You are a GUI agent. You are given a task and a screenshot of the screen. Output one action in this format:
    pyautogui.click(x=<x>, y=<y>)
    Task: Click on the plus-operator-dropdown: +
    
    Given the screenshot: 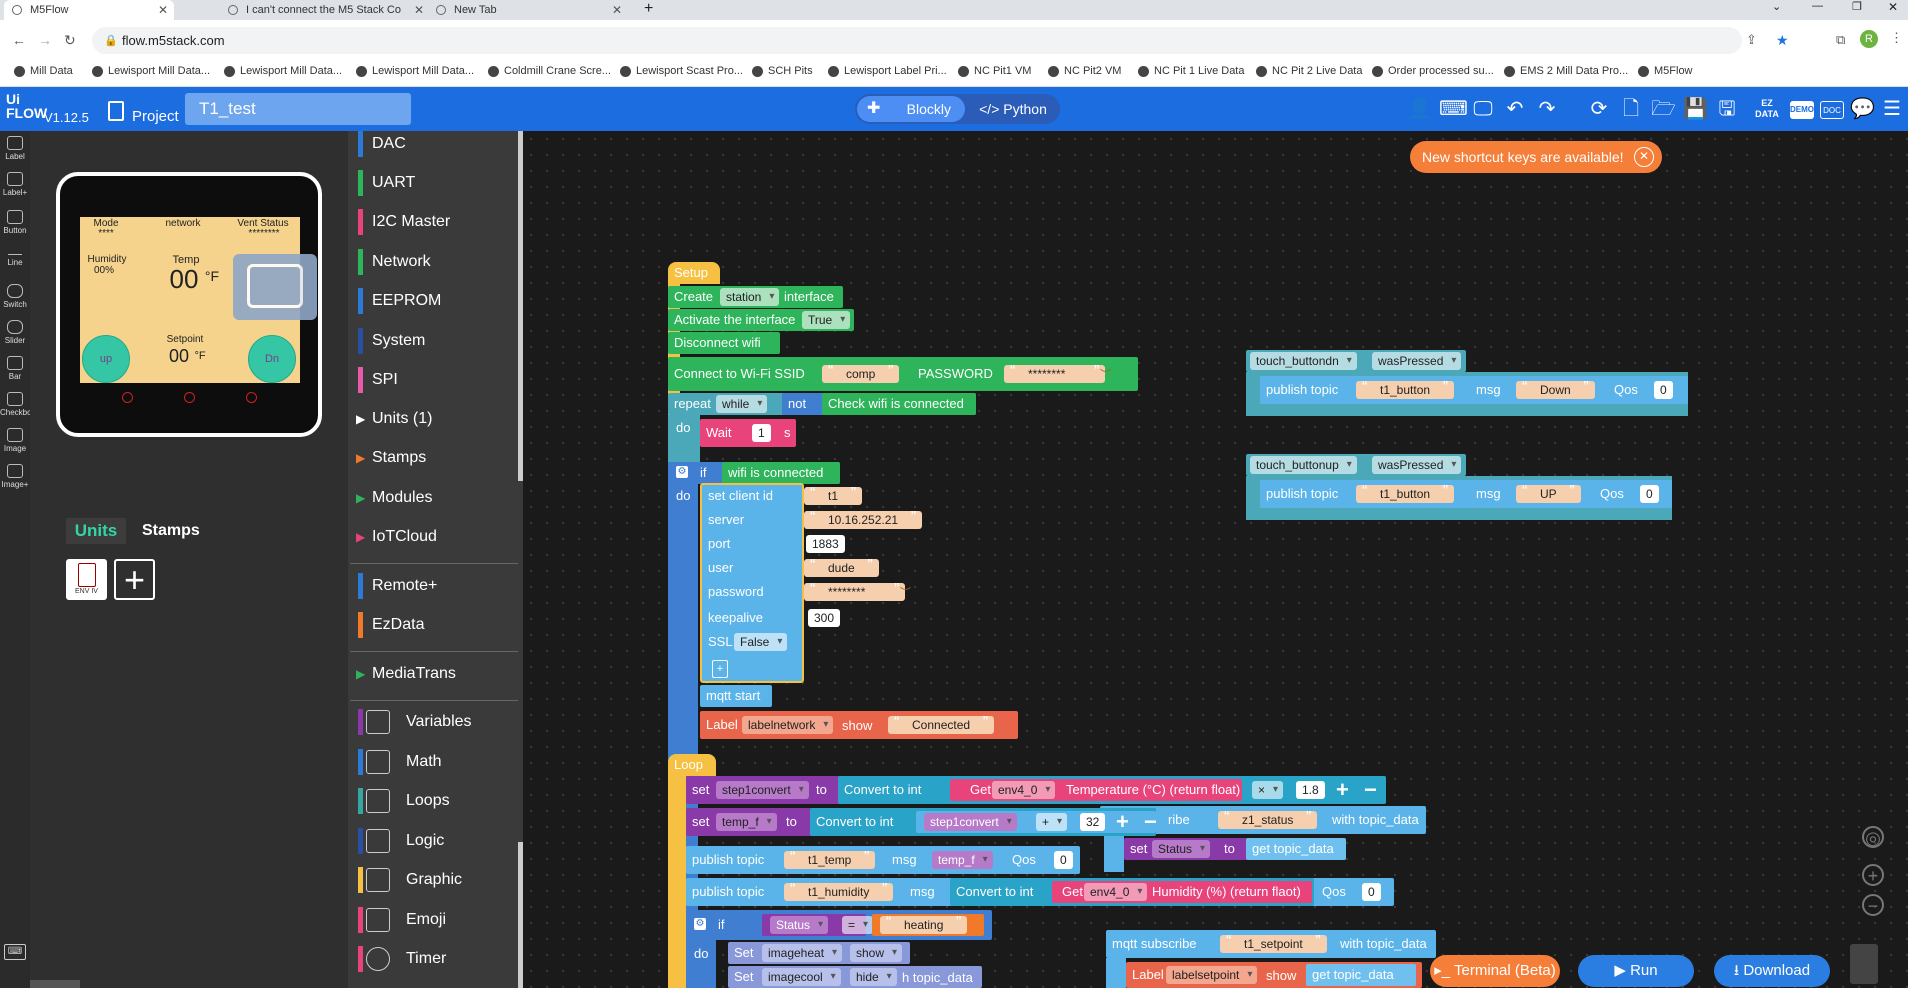 What is the action you would take?
    pyautogui.click(x=1052, y=822)
    